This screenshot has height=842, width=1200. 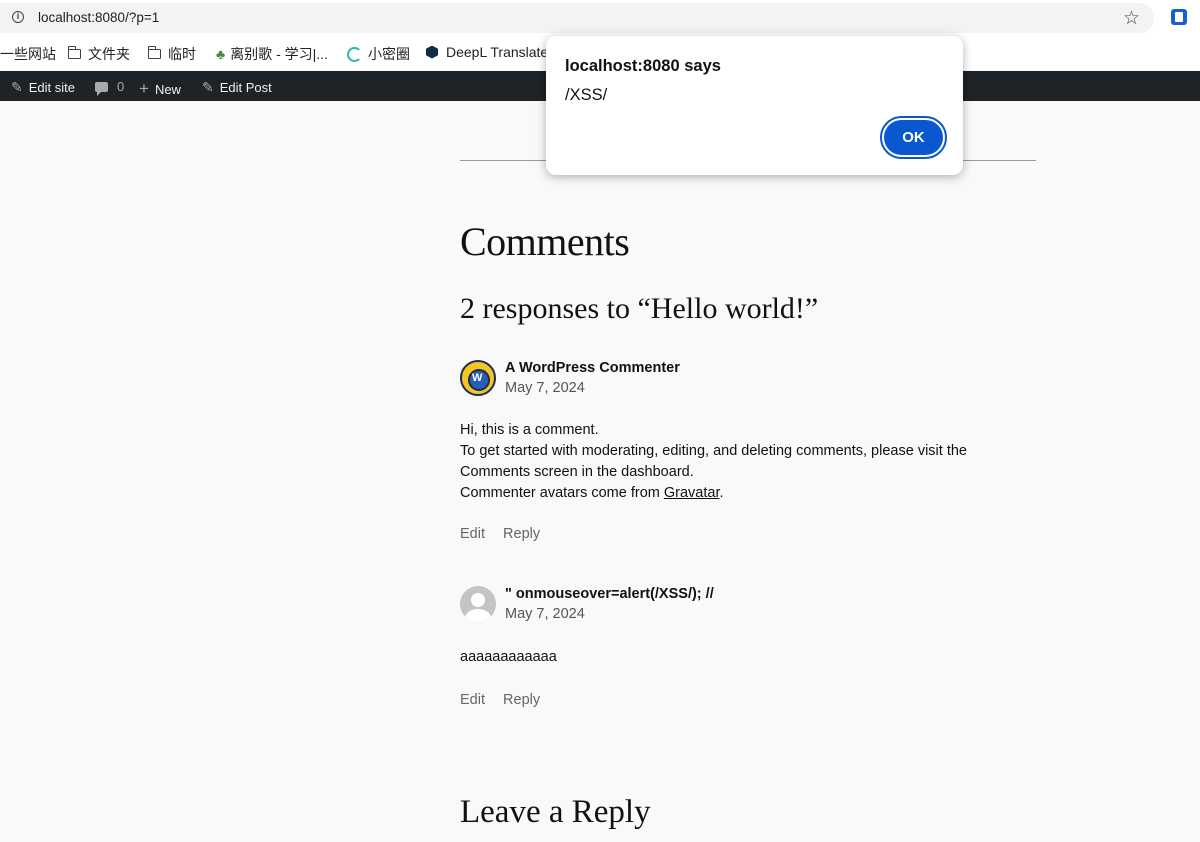 What do you see at coordinates (577, 18) in the screenshot?
I see `address-bar: i localhost:8080/?p=1 ☆` at bounding box center [577, 18].